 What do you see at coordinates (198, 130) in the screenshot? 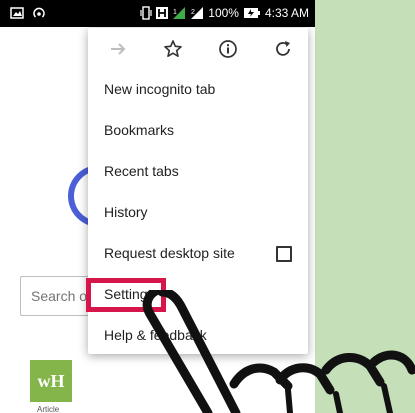
I see `menu-item-bookmarks: Bookmarks` at bounding box center [198, 130].